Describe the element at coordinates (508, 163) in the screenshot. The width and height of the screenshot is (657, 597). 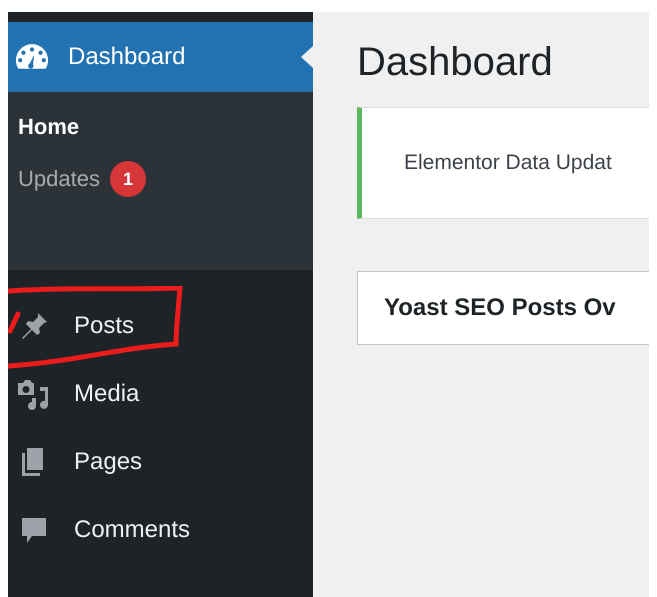
I see `notice-text: Elementor Data Updat` at that location.